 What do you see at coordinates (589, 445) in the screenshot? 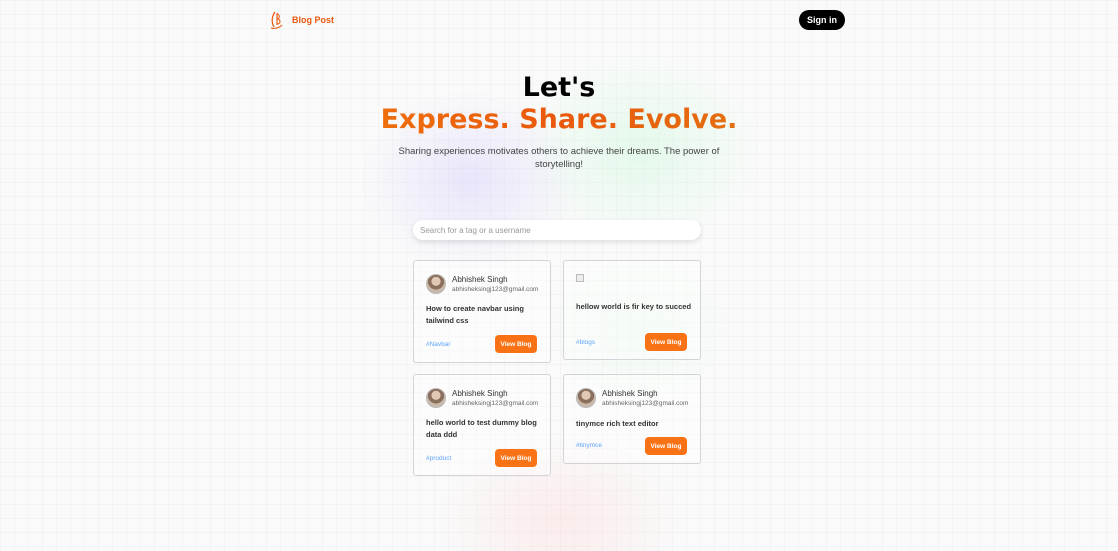
I see `card-tag: #tinymce` at bounding box center [589, 445].